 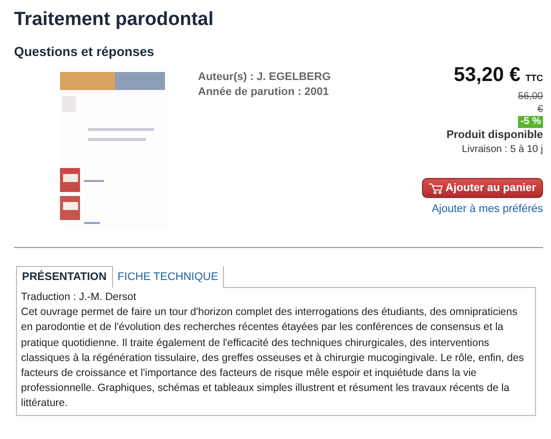 What do you see at coordinates (487, 209) in the screenshot?
I see `add-to-favorites-link: Ajouter à mes préférés` at bounding box center [487, 209].